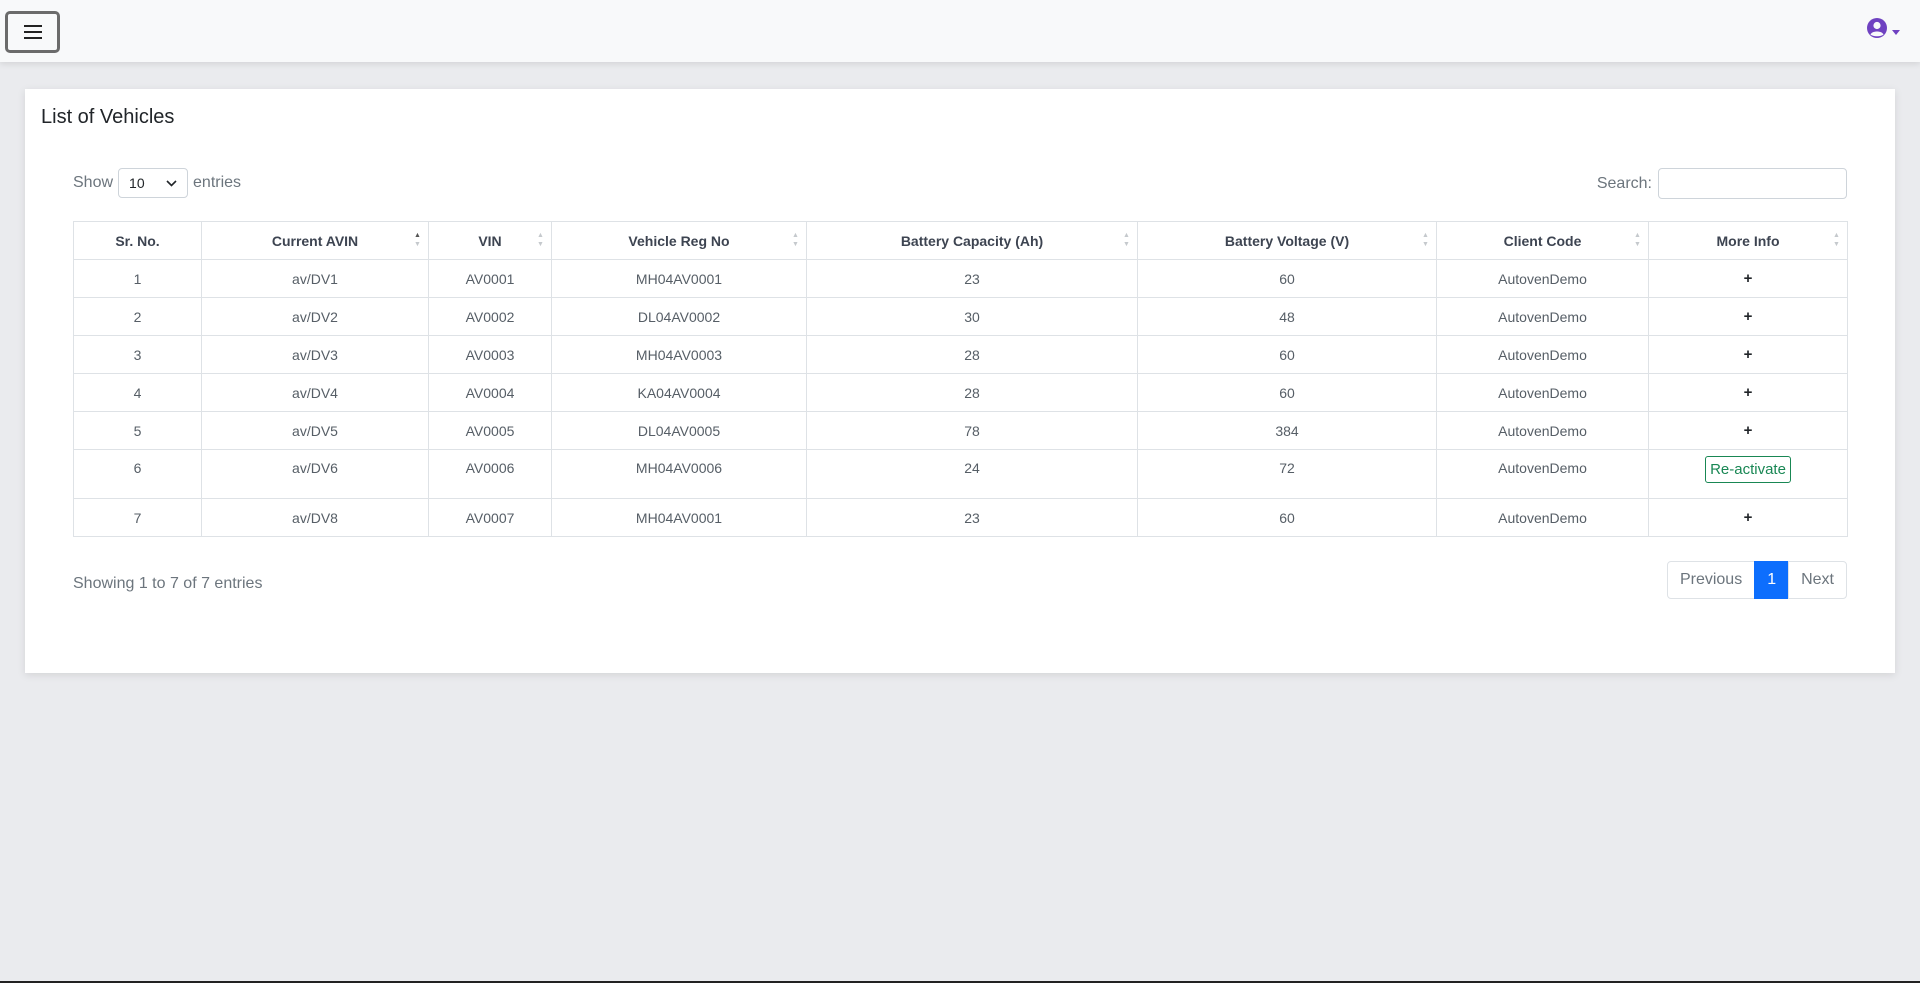  Describe the element at coordinates (315, 517) in the screenshot. I see `cell-current-avin: av/DV8` at that location.